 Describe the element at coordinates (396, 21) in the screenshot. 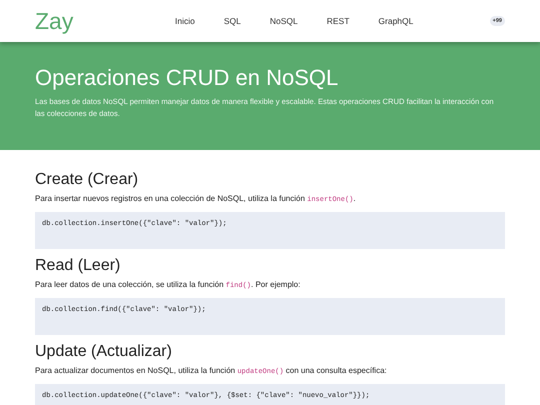

I see `nav-link: GraphQL` at that location.